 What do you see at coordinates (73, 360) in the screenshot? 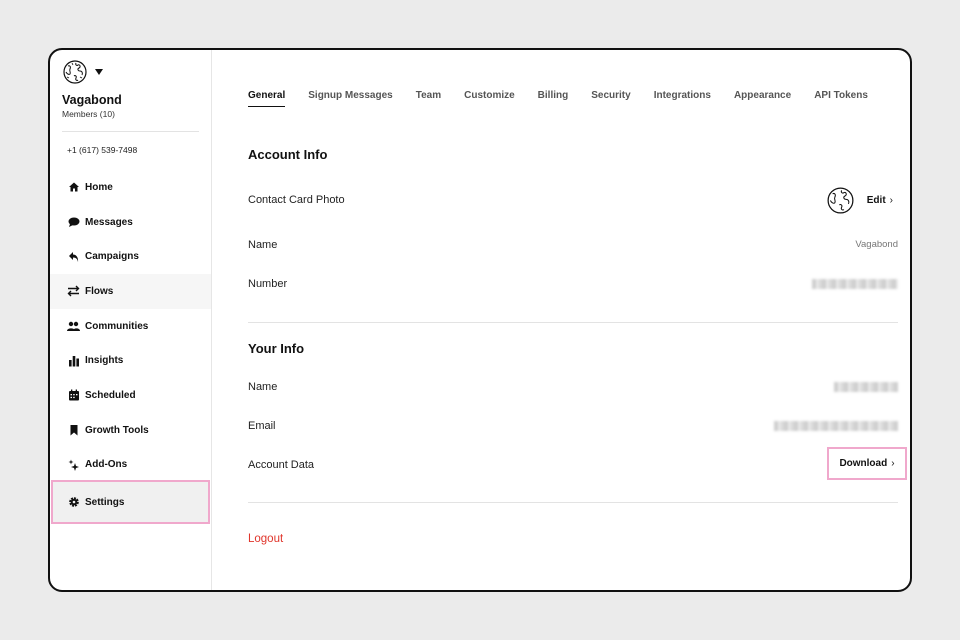
I see `bar-chart-icon` at bounding box center [73, 360].